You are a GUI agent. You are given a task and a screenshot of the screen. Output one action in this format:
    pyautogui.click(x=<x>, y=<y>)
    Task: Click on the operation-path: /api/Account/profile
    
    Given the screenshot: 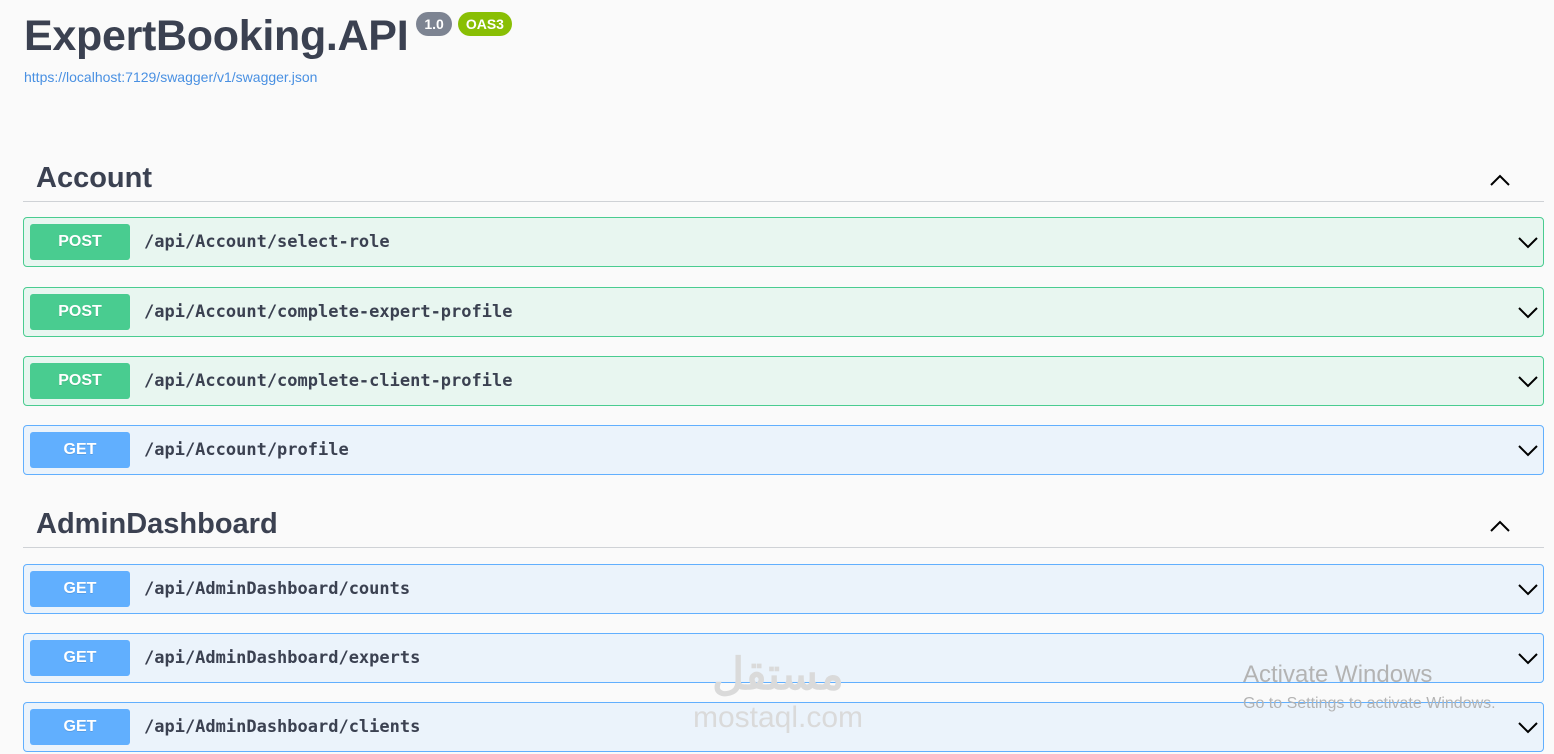 What is the action you would take?
    pyautogui.click(x=246, y=450)
    